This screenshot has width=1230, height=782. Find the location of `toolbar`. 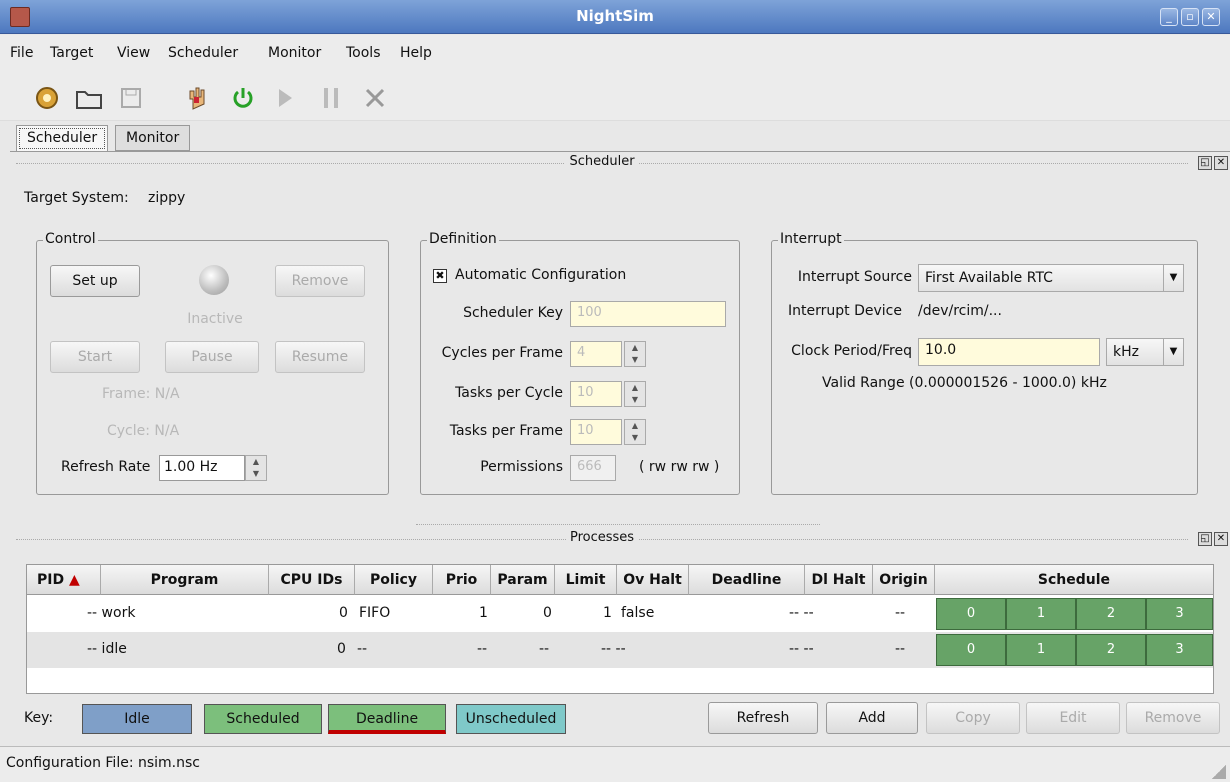

toolbar is located at coordinates (615, 98).